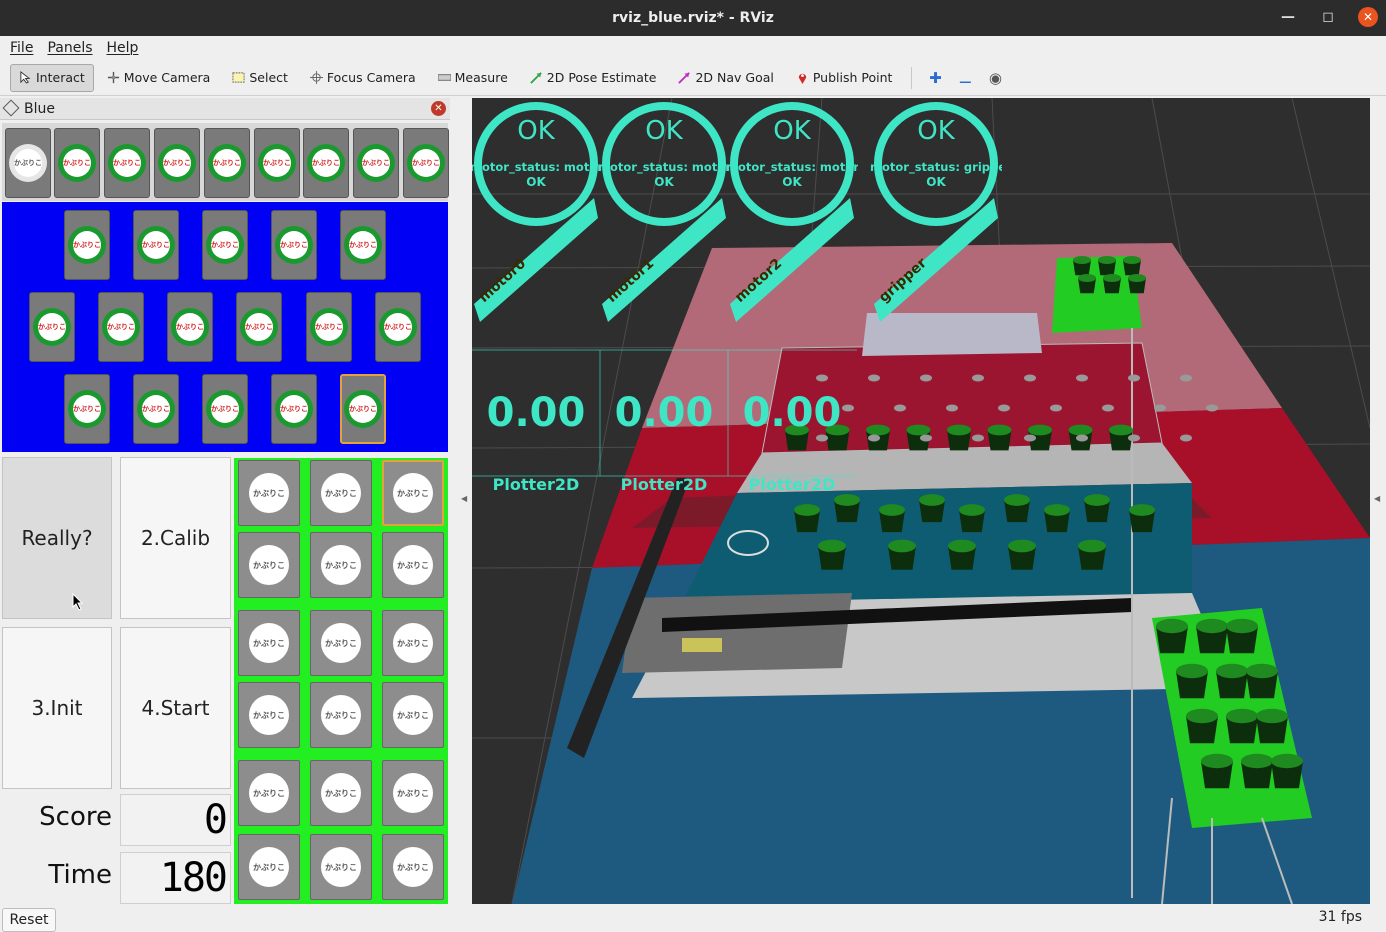 The height and width of the screenshot is (932, 1386). I want to click on right-dock-splitter: ◀, so click(1378, 501).